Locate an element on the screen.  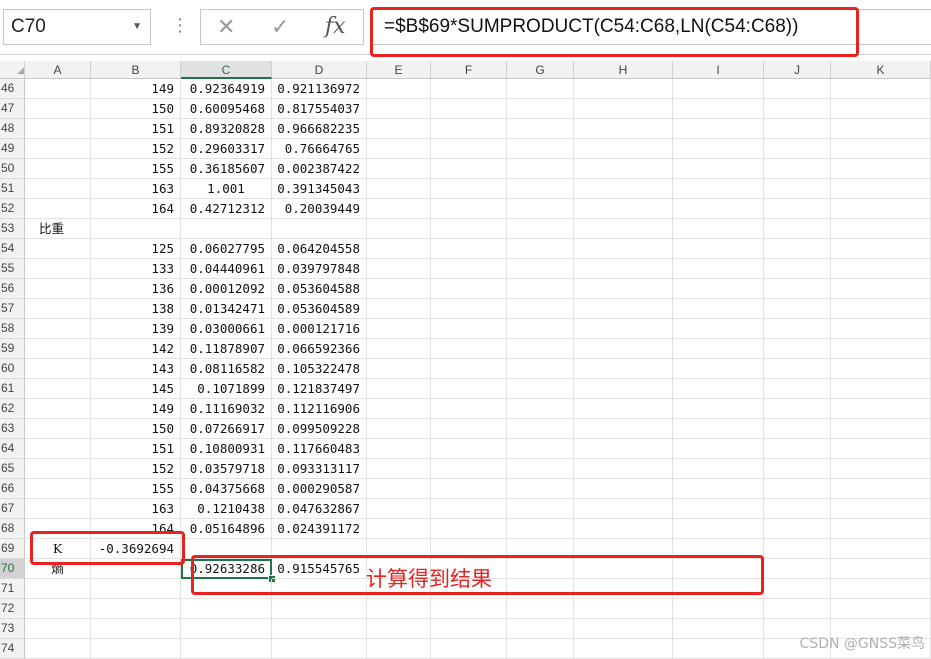
cell-h53 is located at coordinates (623, 229).